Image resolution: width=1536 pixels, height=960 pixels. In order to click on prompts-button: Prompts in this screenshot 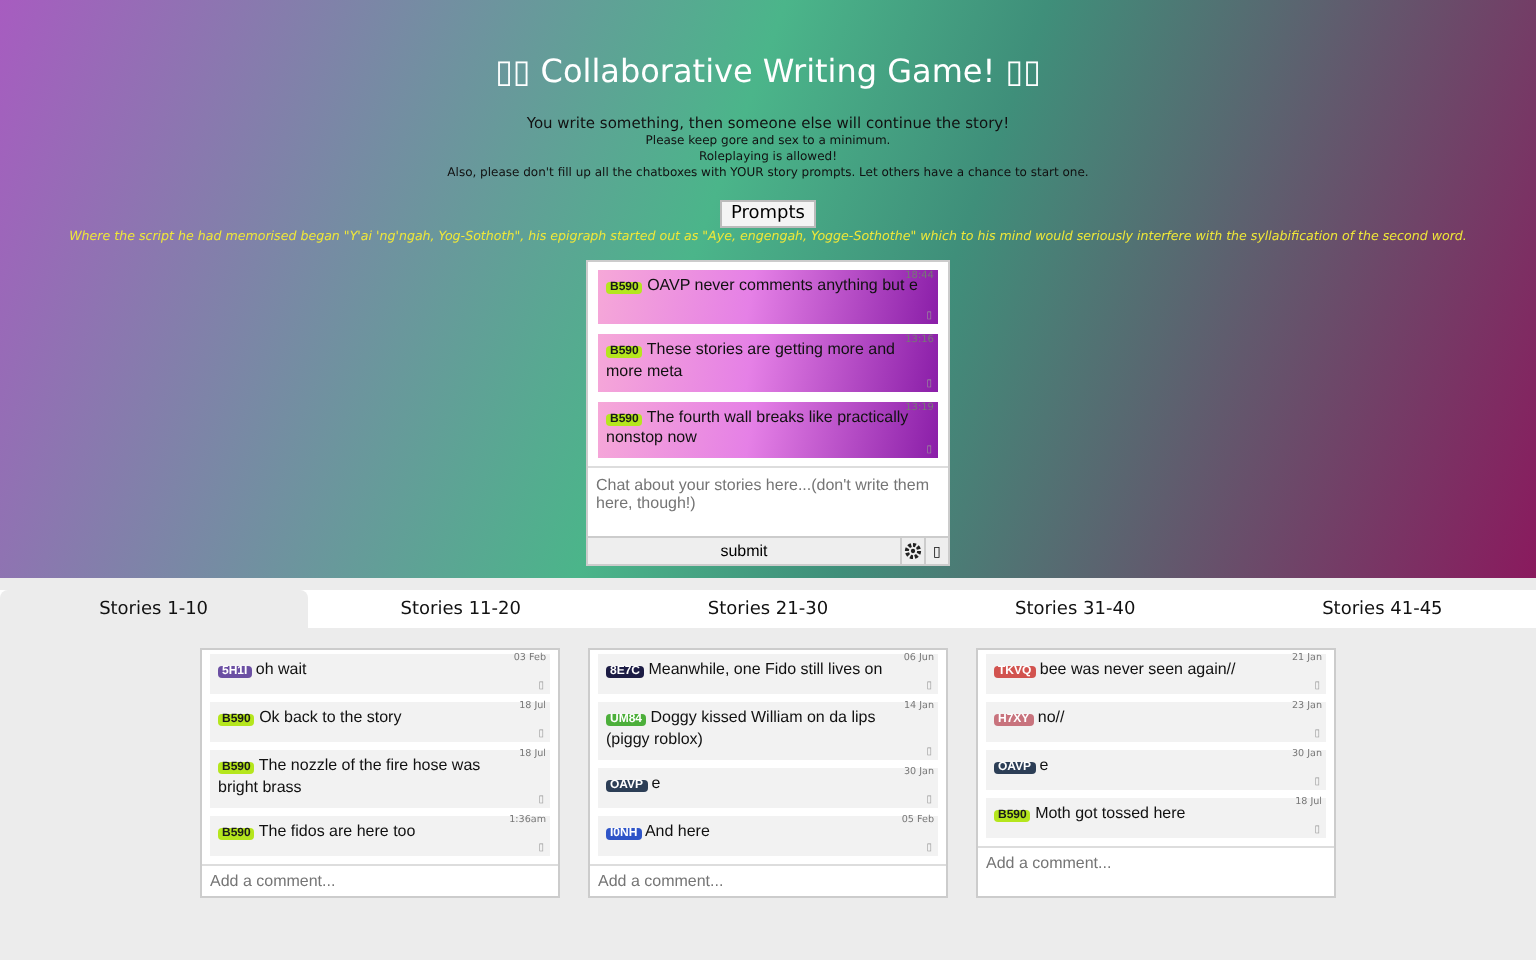, I will do `click(768, 214)`.